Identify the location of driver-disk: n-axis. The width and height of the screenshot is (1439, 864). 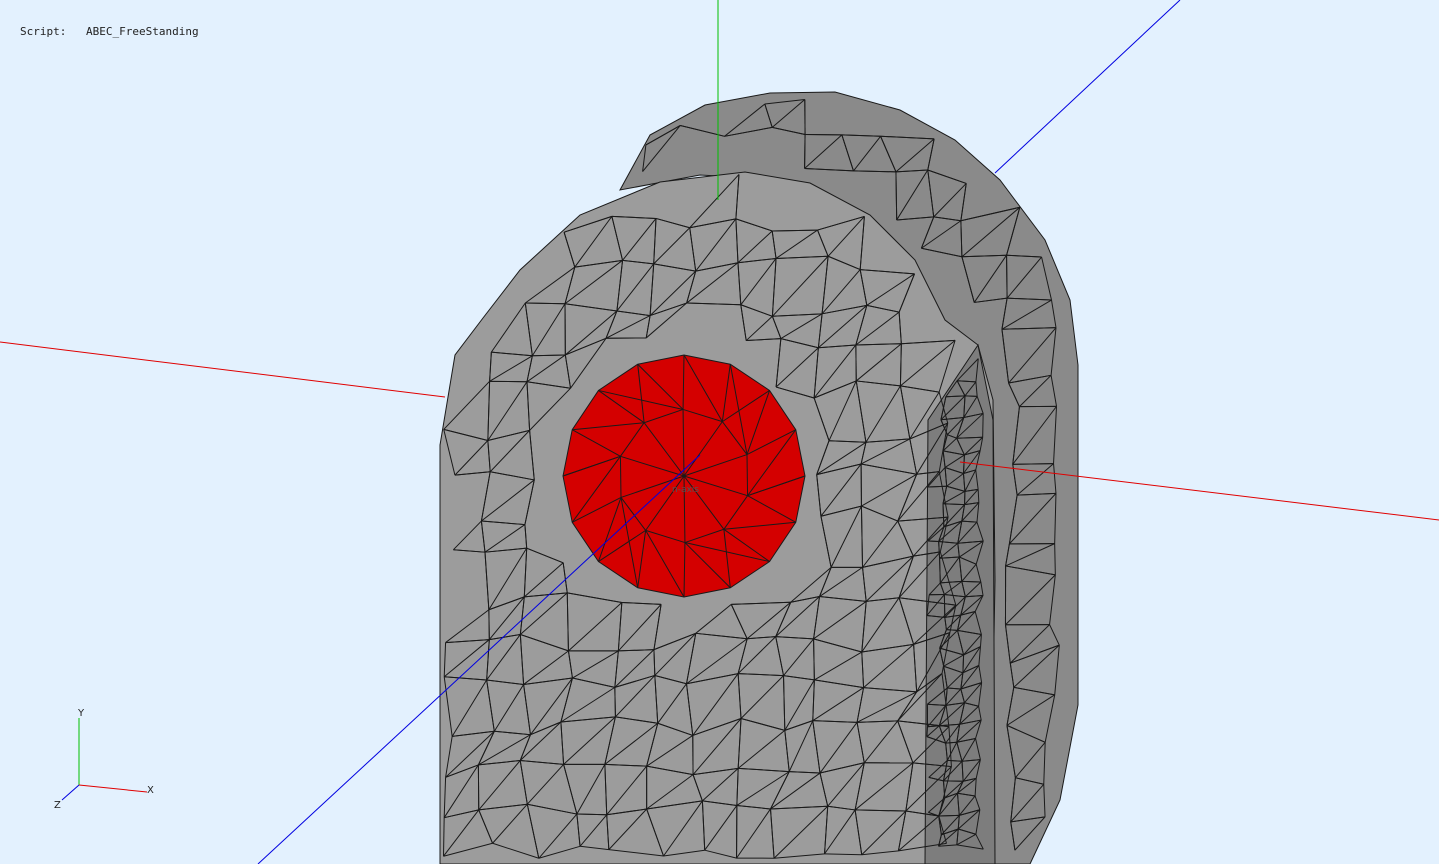
(684, 476).